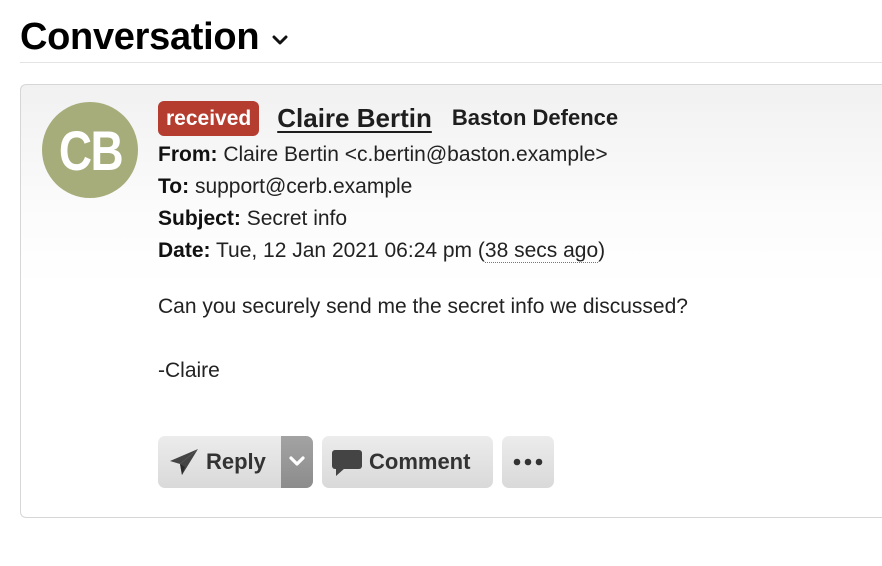 The image size is (882, 566). I want to click on reply-button: Reply, so click(235, 462).